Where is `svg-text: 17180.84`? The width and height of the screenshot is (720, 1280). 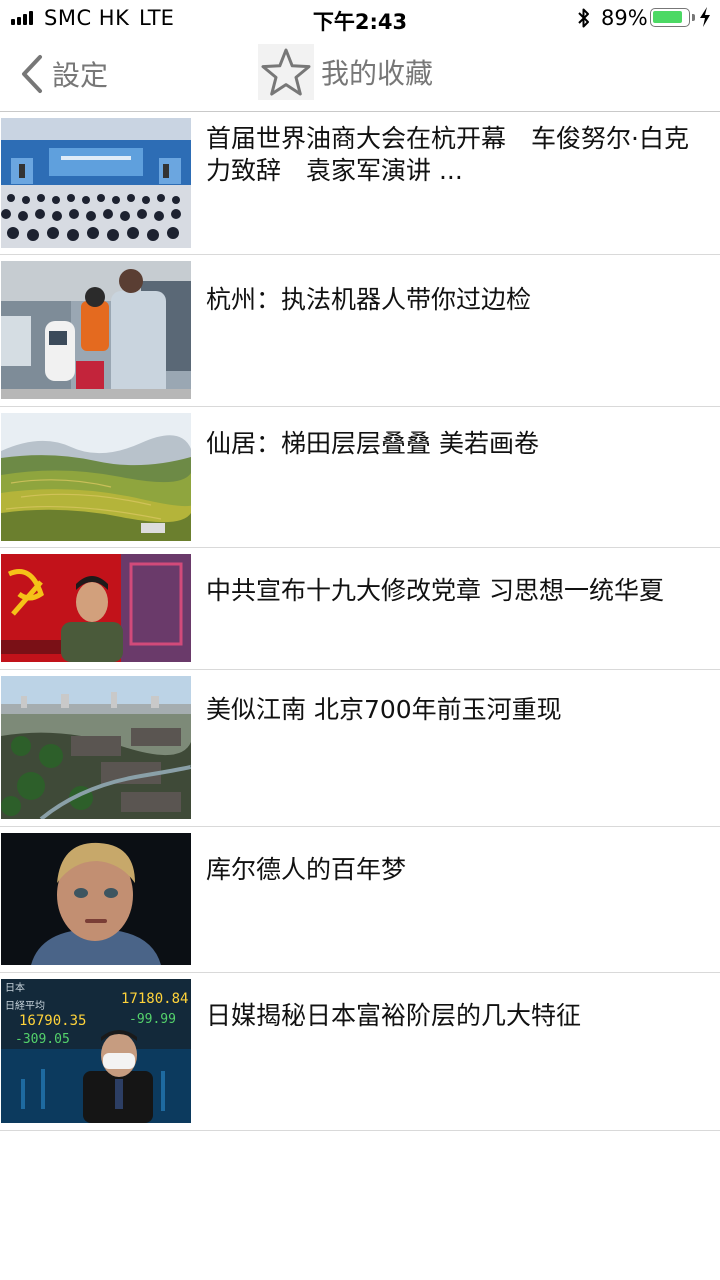
svg-text: 17180.84 is located at coordinates (154, 999).